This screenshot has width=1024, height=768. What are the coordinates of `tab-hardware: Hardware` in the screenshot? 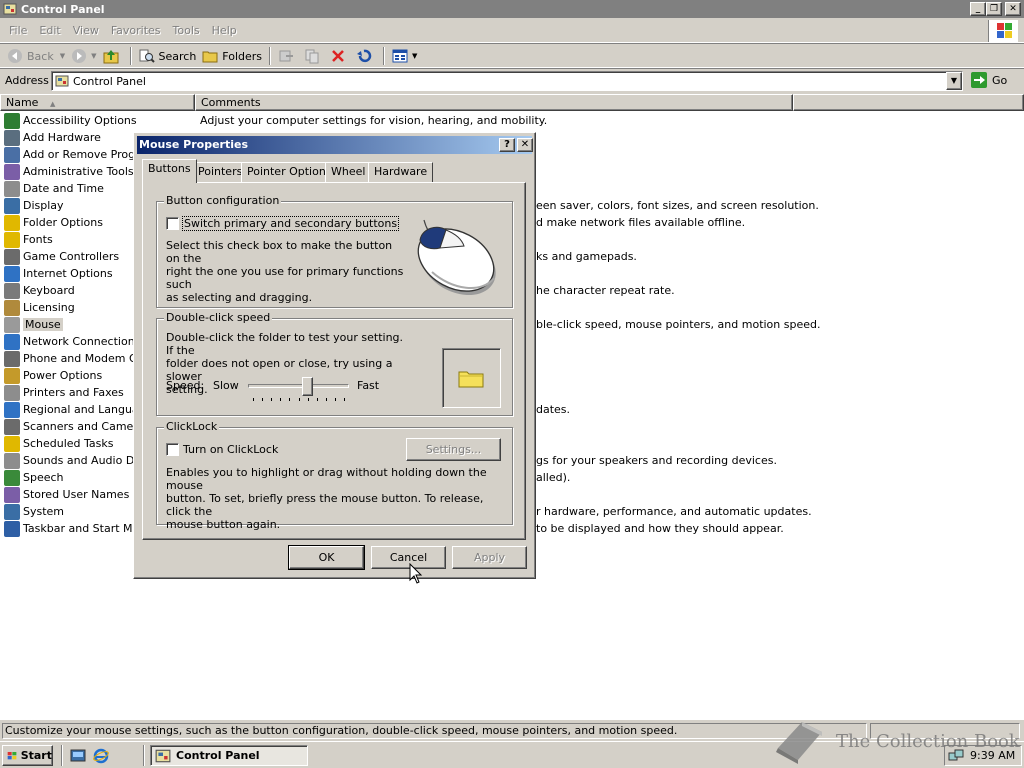 It's located at (401, 172).